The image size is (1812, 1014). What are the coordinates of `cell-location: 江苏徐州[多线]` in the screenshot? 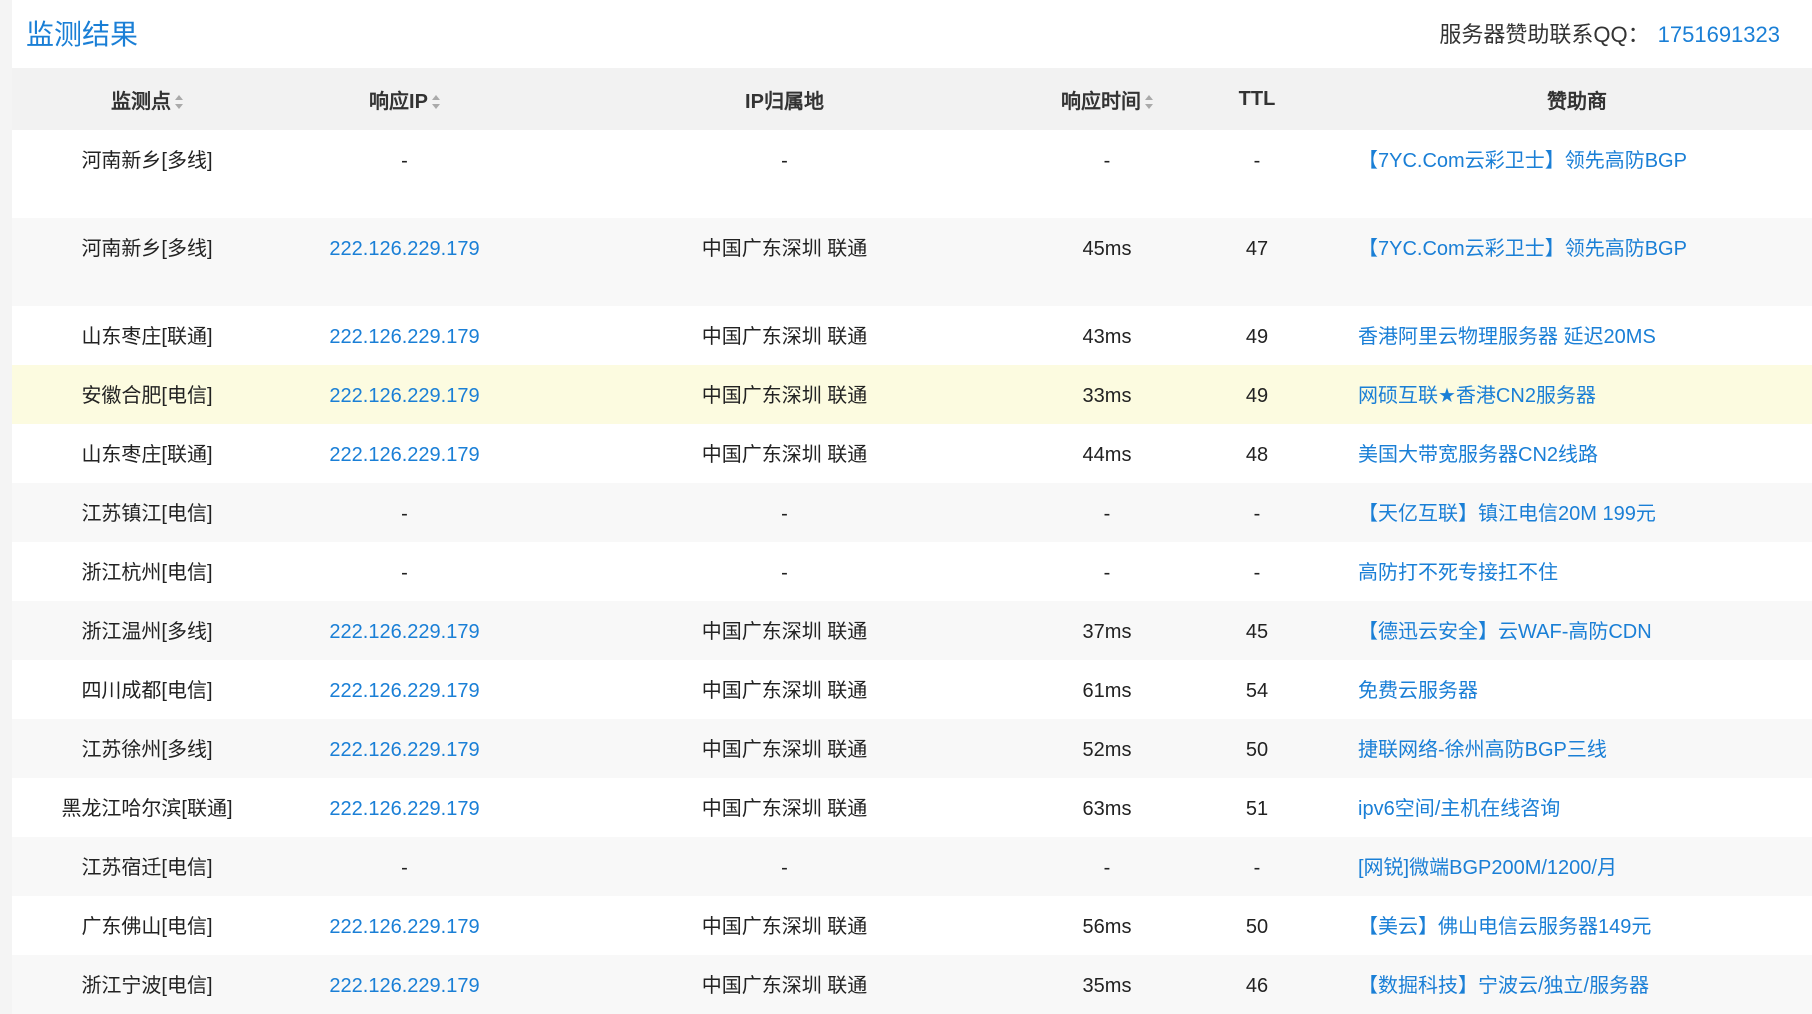 It's located at (147, 748).